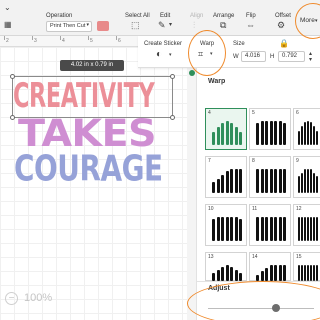 The image size is (320, 320). What do you see at coordinates (270, 266) in the screenshot?
I see `warp-preset-14: 14` at bounding box center [270, 266].